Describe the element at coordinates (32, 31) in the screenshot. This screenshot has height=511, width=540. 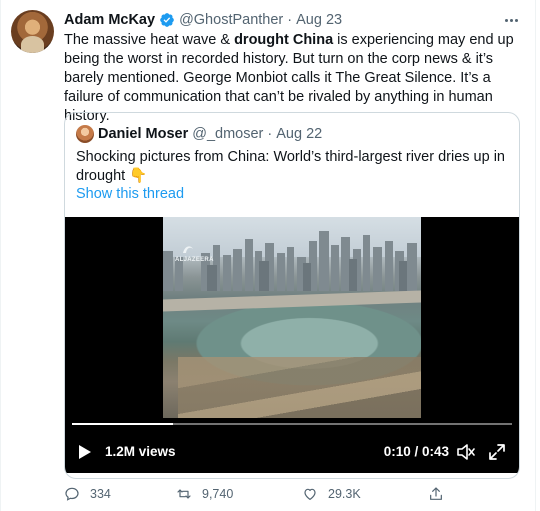
I see `avatar` at that location.